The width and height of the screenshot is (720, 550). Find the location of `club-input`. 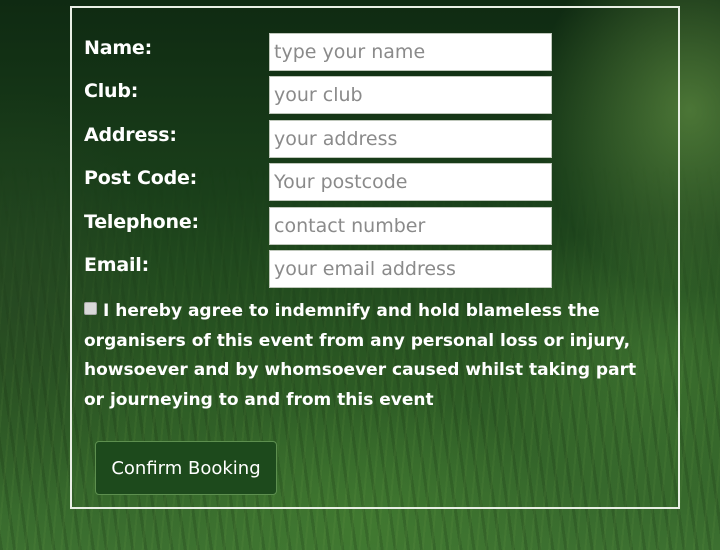

club-input is located at coordinates (410, 95).